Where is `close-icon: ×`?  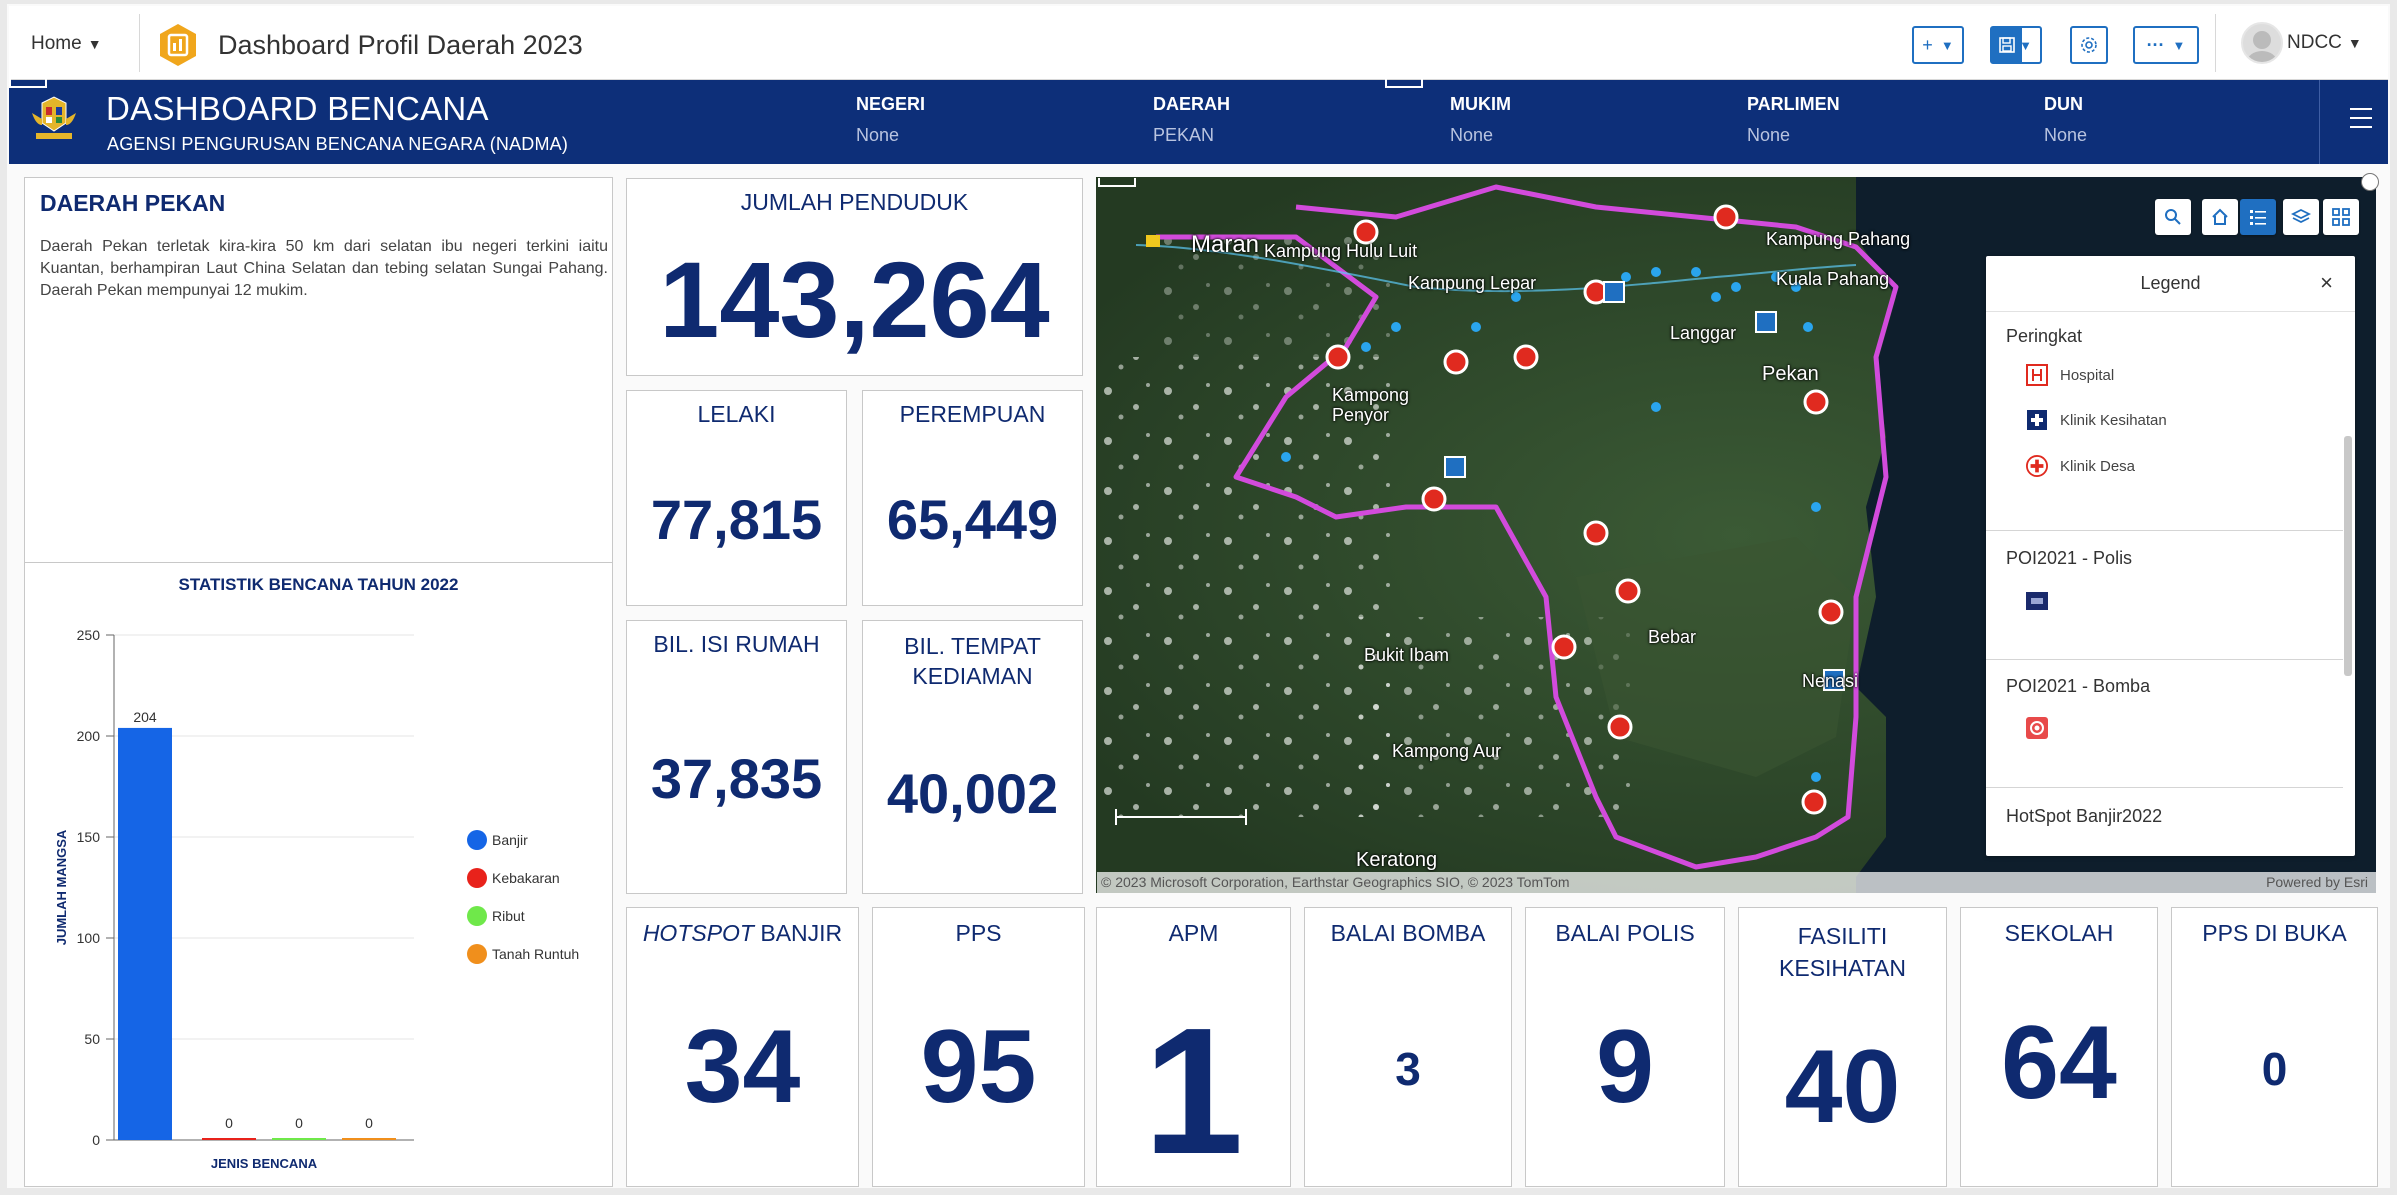
close-icon: × is located at coordinates (2326, 283).